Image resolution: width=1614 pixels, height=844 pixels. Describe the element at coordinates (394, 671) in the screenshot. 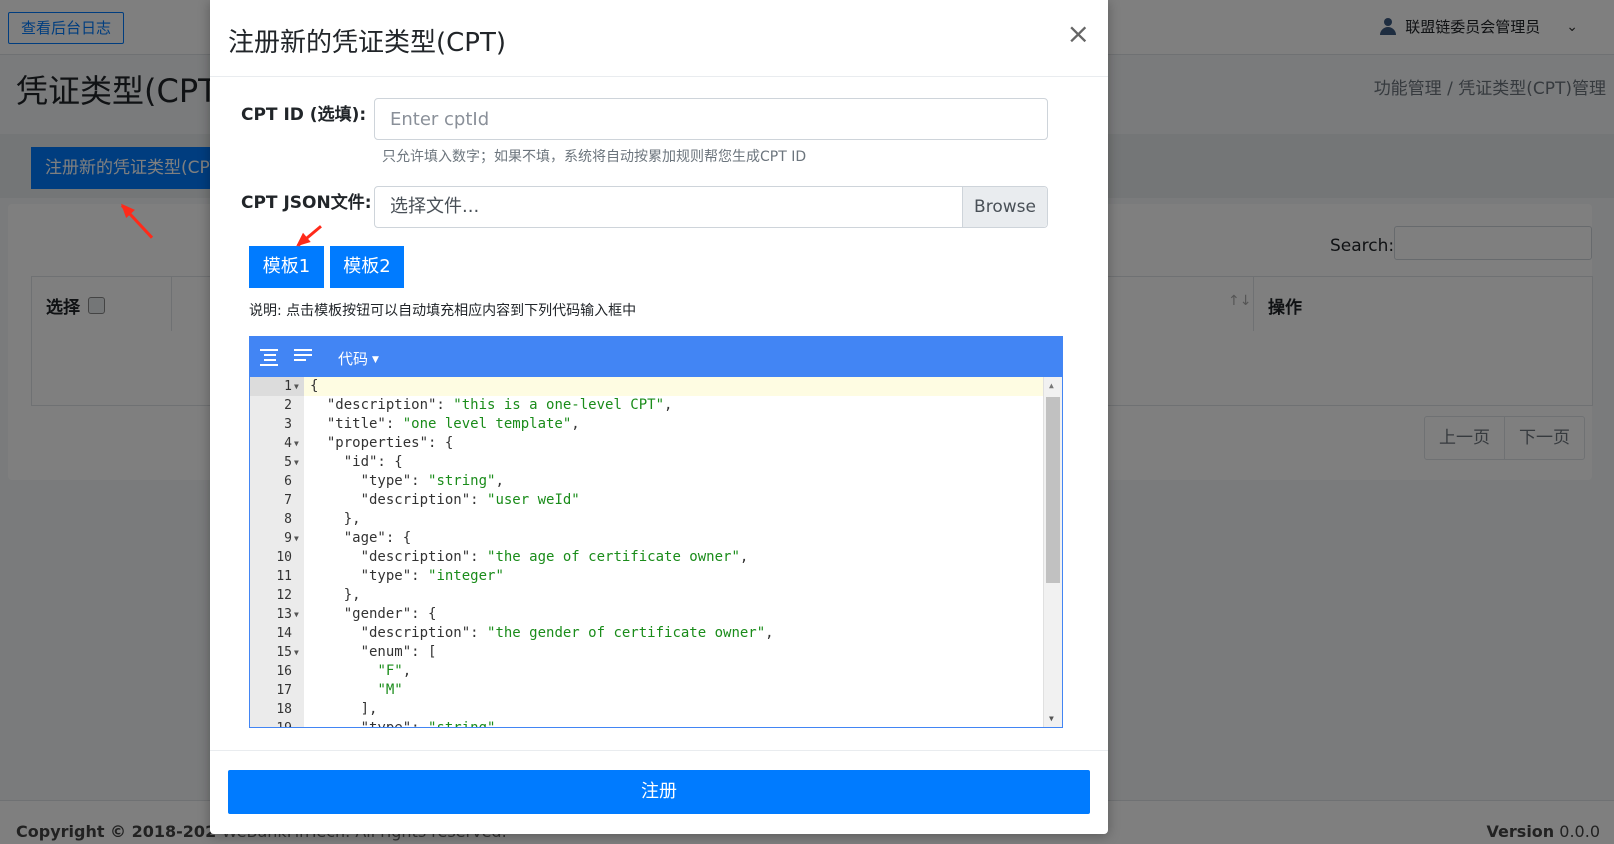

I see `code-text: "F",` at that location.